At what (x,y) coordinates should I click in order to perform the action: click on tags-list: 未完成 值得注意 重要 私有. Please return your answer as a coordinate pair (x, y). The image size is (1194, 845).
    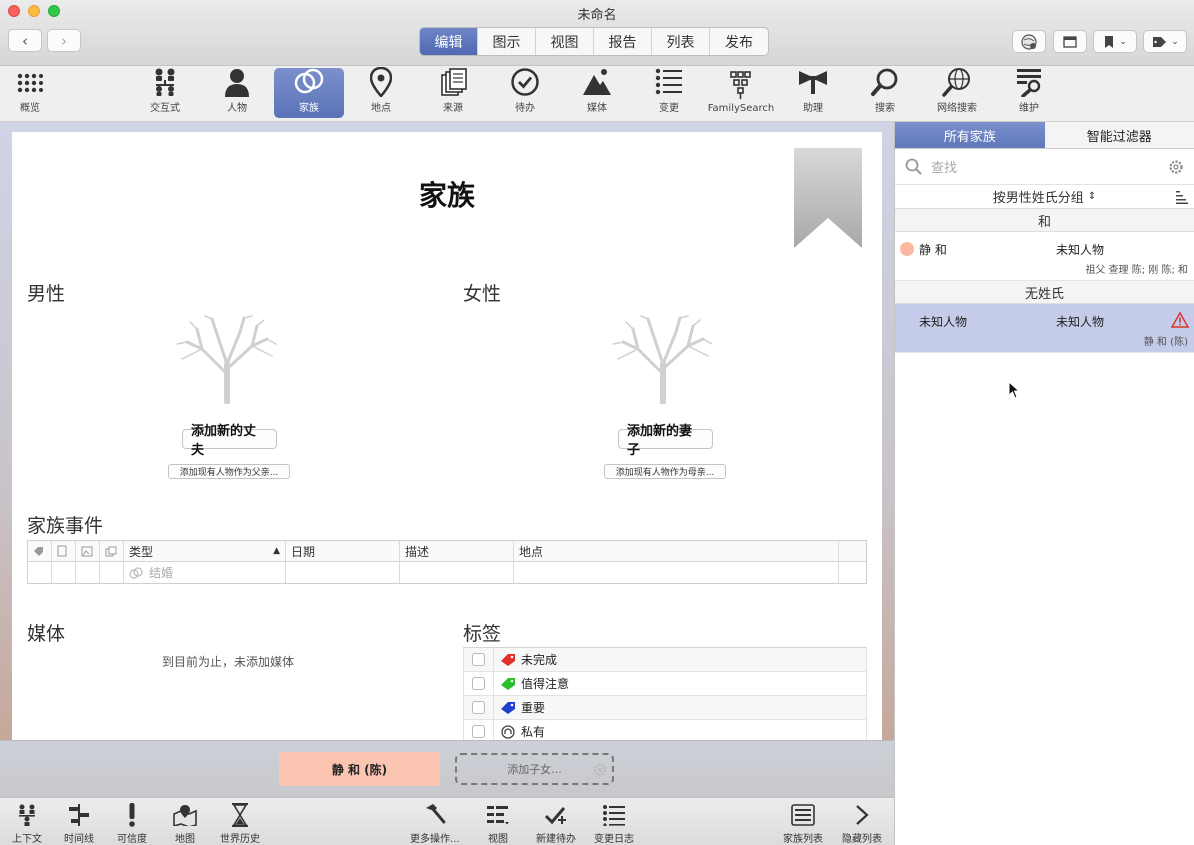
    Looking at the image, I should click on (665, 693).